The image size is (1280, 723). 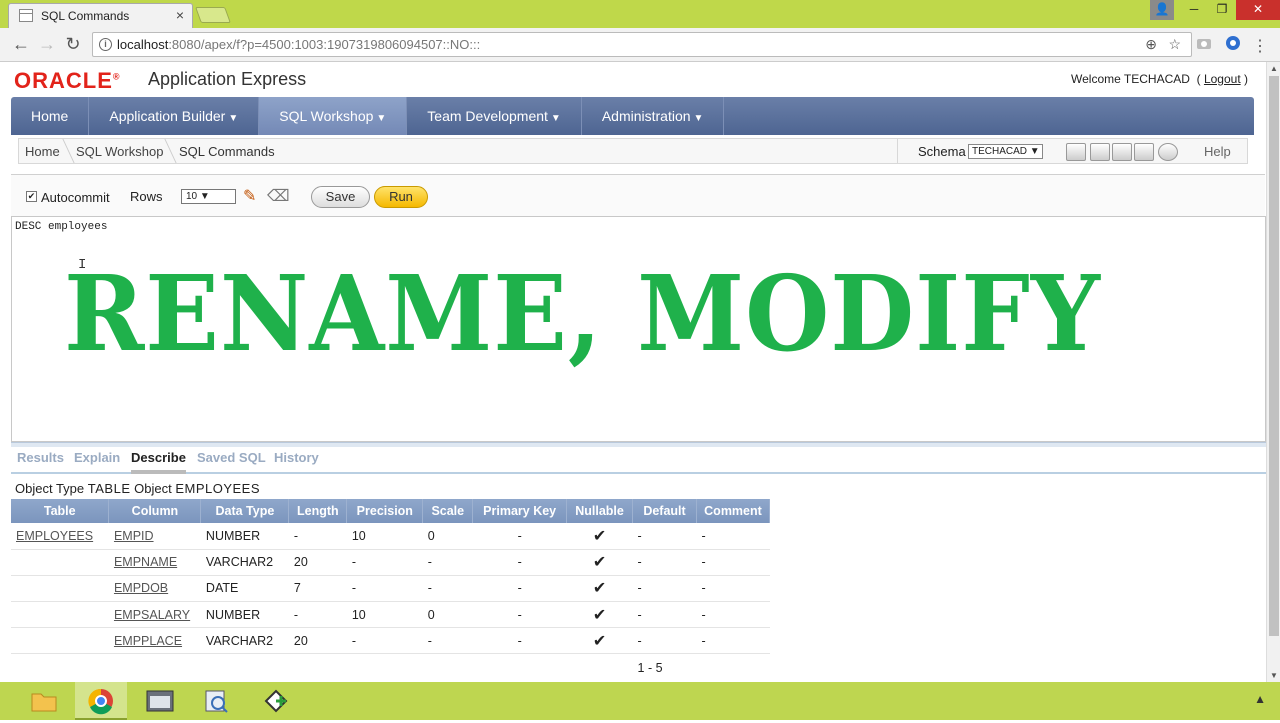 I want to click on nav-application-builder-label: Application Builder, so click(x=167, y=116).